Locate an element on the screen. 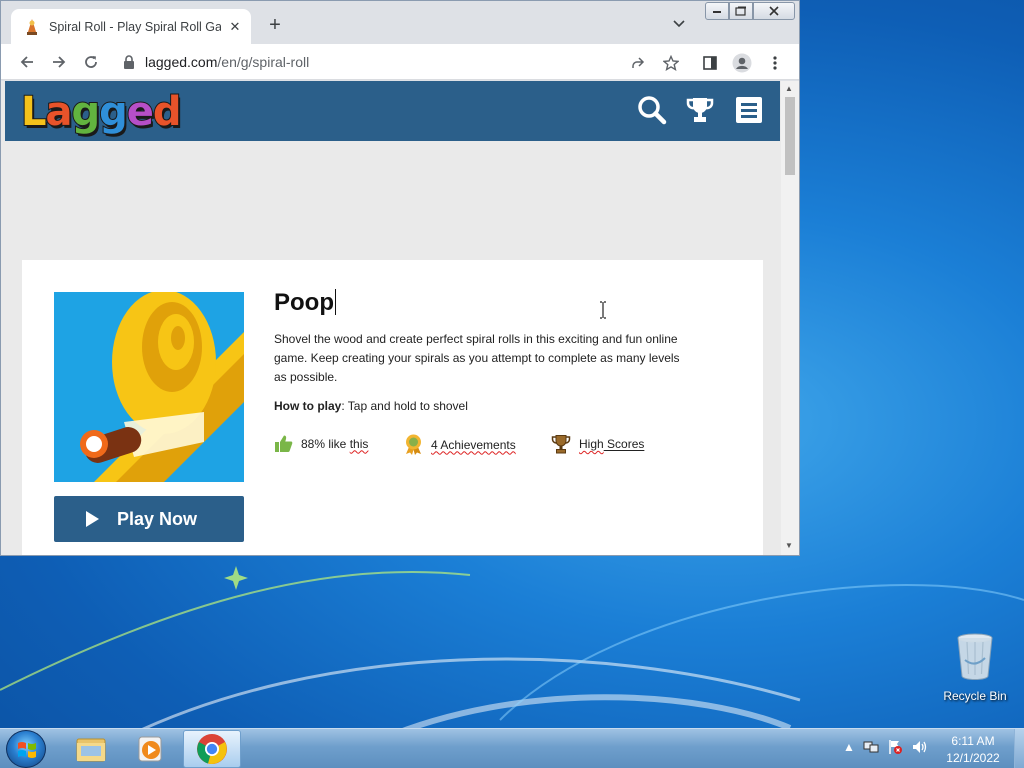  url-text: lagged.com/en/g/spiral-roll is located at coordinates (227, 62).